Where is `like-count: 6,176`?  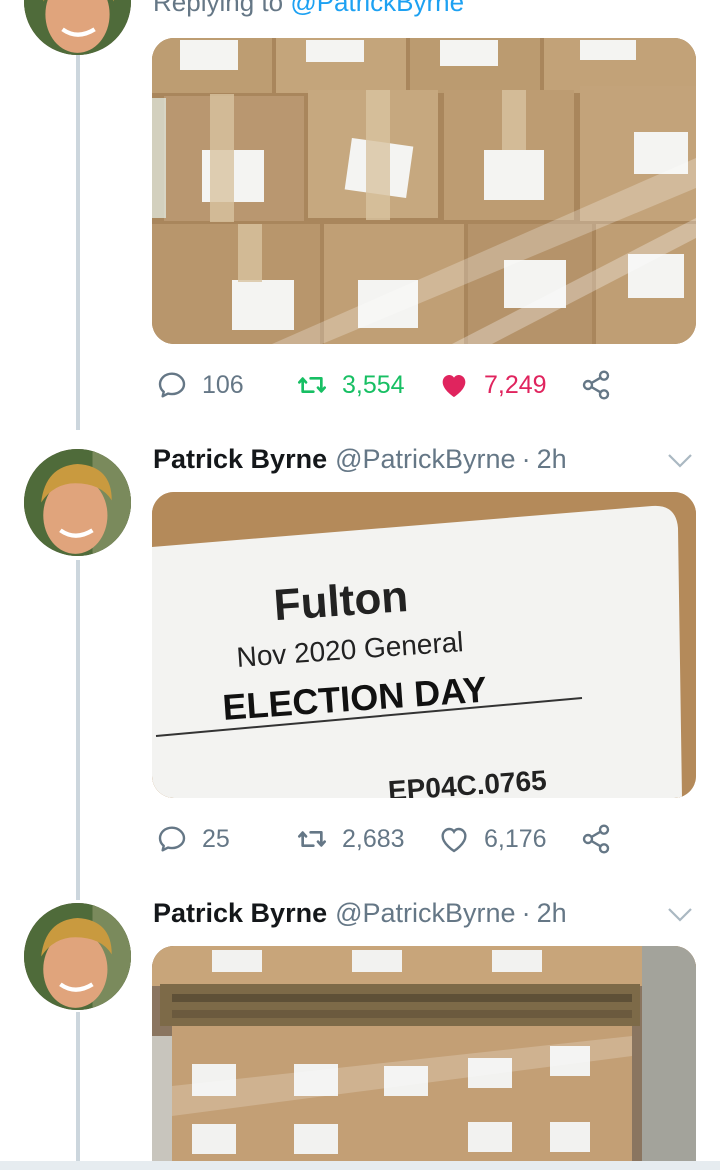 like-count: 6,176 is located at coordinates (515, 838).